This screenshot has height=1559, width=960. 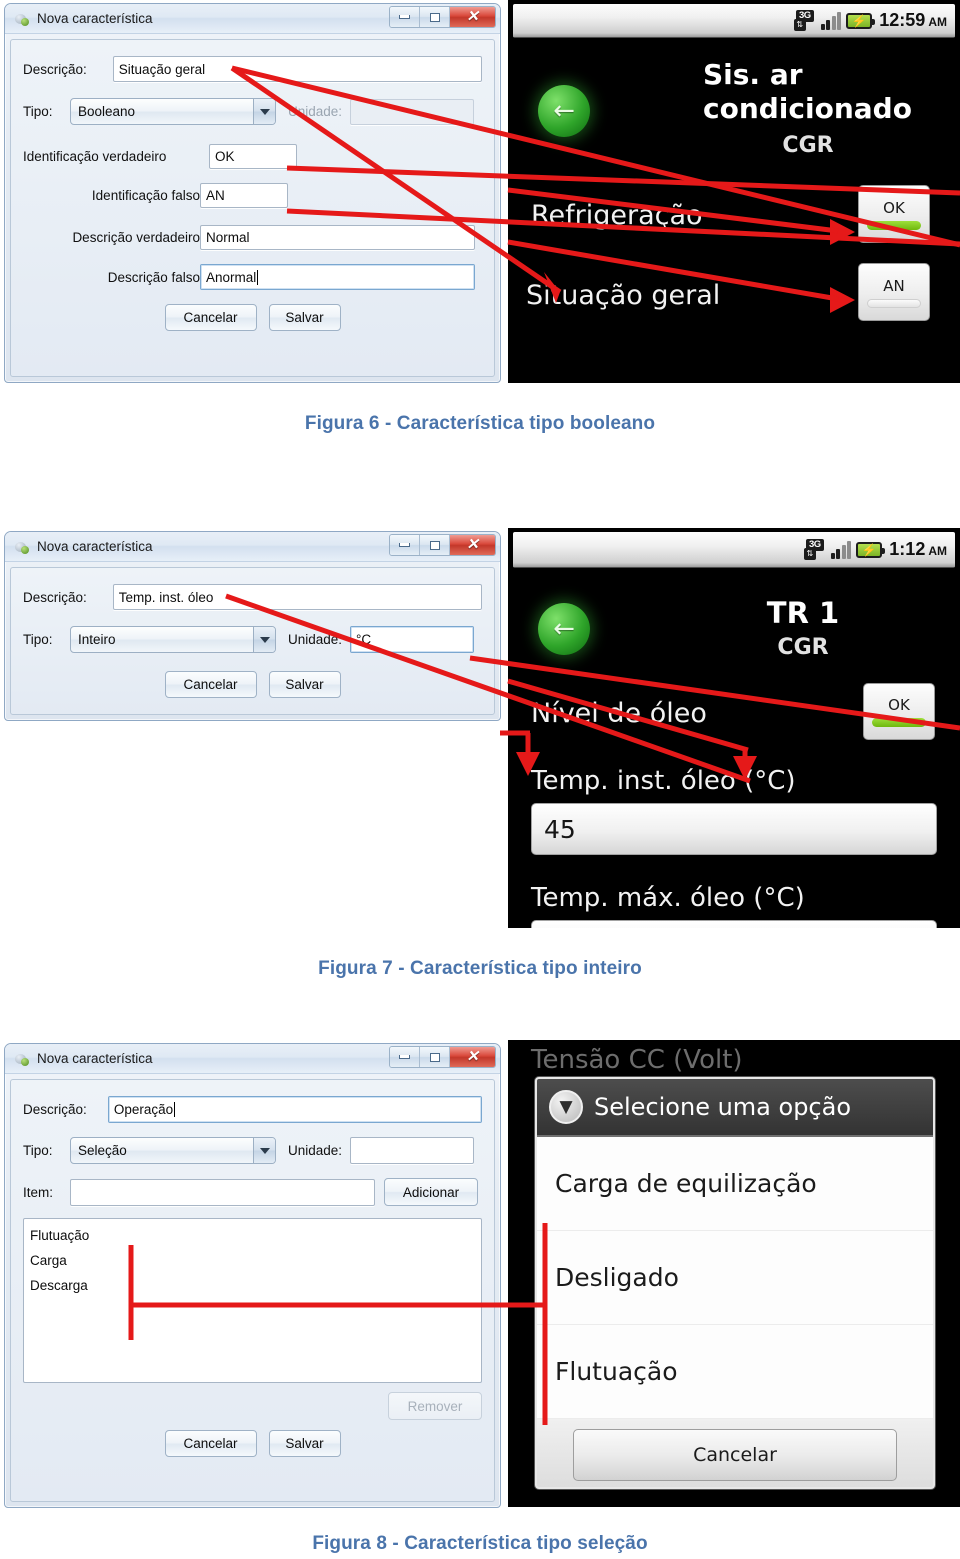 What do you see at coordinates (225, 156) in the screenshot?
I see `ident-verdadeiro-value: OK` at bounding box center [225, 156].